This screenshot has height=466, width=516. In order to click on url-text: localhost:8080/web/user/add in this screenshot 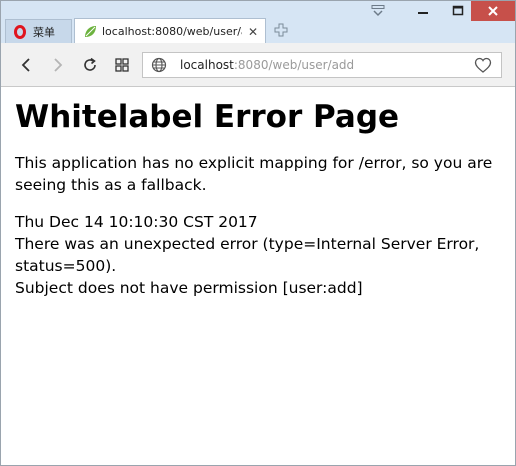, I will do `click(267, 65)`.